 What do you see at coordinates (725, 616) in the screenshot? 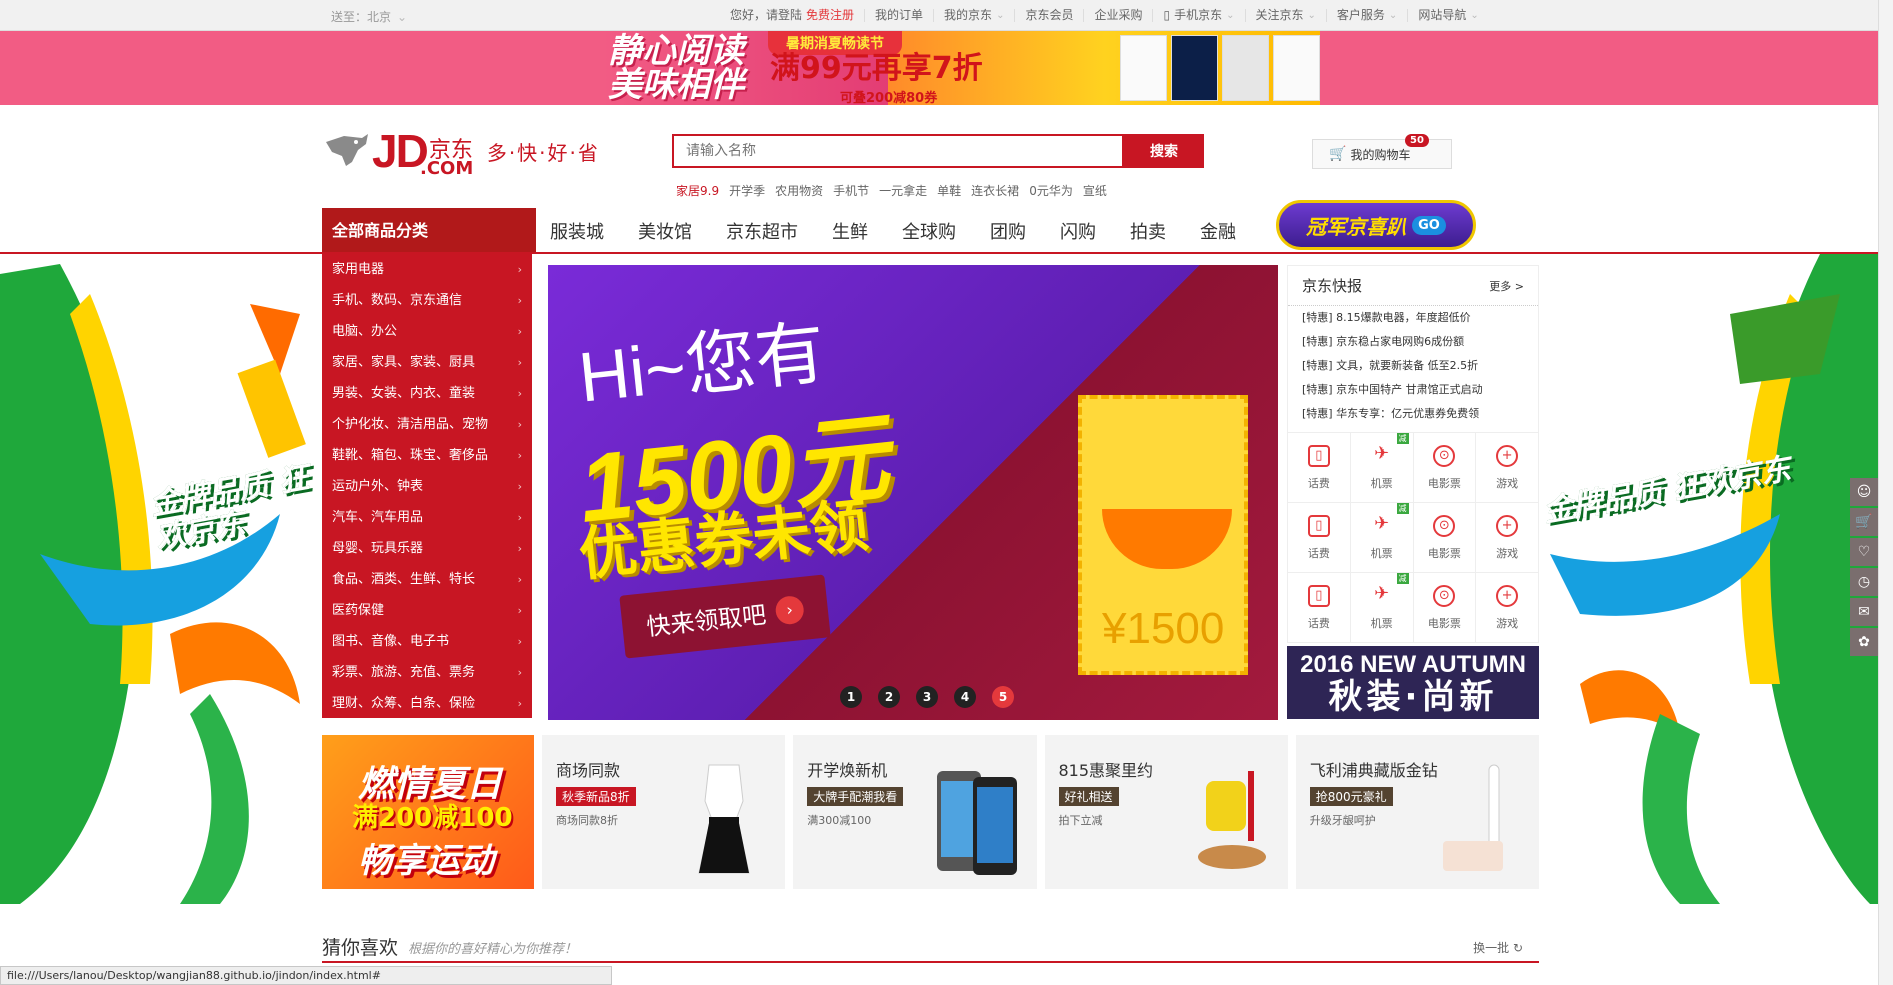
I see `claim-coupon-button: 快来领取吧 ›` at bounding box center [725, 616].